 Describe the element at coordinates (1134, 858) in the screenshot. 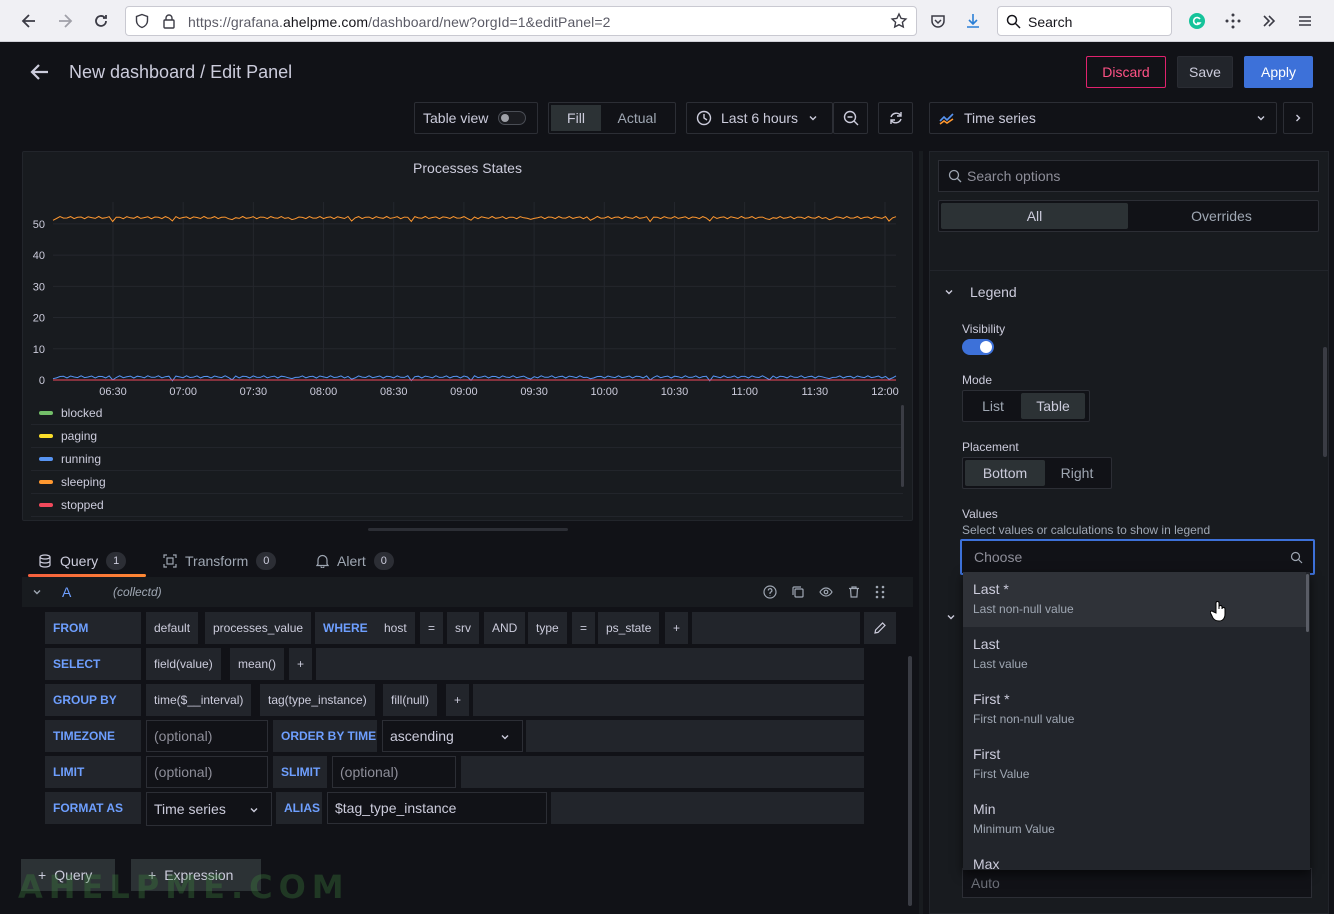

I see `dropdown-option: Max` at that location.